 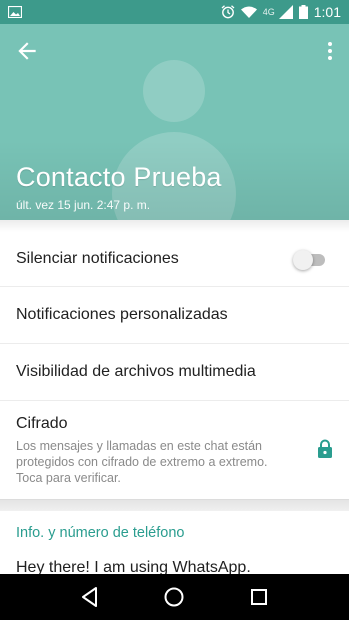 I want to click on status-bar: 4G 1:01, so click(x=174, y=12).